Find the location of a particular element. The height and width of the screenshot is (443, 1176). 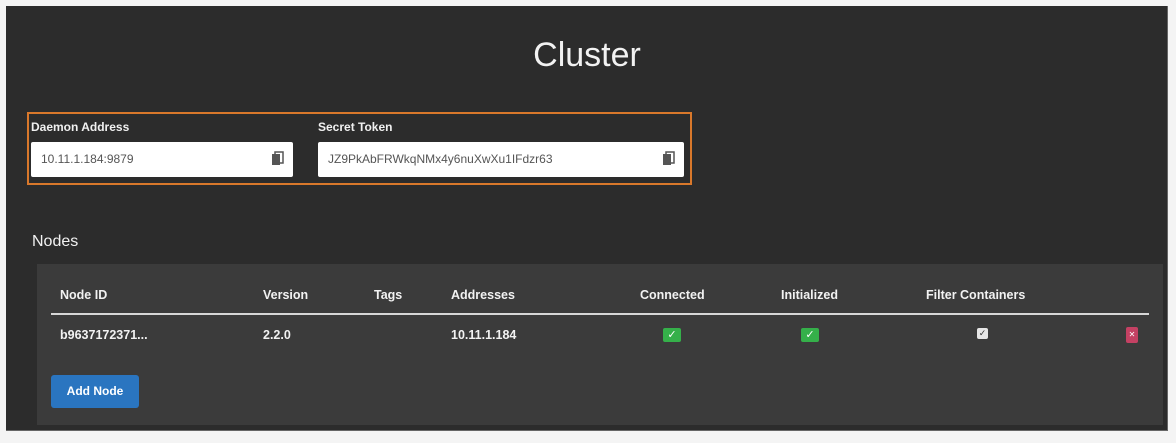

add-node-button: Add Node is located at coordinates (95, 391).